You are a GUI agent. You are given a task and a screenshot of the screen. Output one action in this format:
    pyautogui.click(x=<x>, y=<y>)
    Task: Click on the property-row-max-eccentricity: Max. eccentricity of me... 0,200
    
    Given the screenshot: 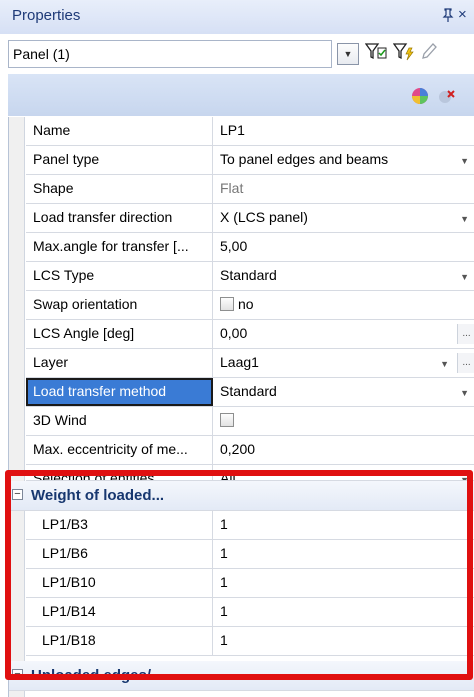 What is the action you would take?
    pyautogui.click(x=250, y=450)
    